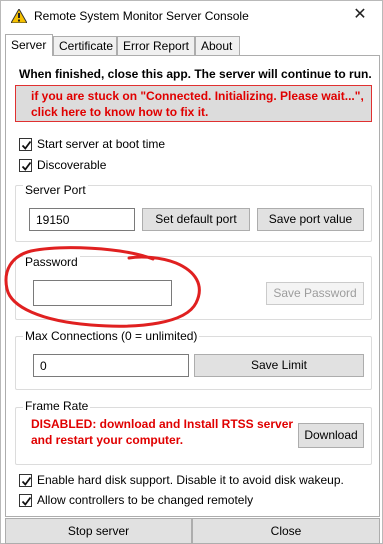 Image resolution: width=383 pixels, height=544 pixels. What do you see at coordinates (107, 440) in the screenshot?
I see `rtss-disabled-line-2: and restart your computer.` at bounding box center [107, 440].